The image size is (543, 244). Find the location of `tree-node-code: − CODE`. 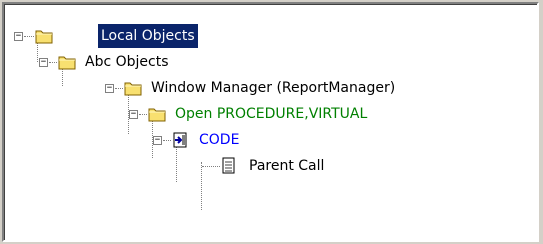

tree-node-code: − CODE is located at coordinates (270, 140).